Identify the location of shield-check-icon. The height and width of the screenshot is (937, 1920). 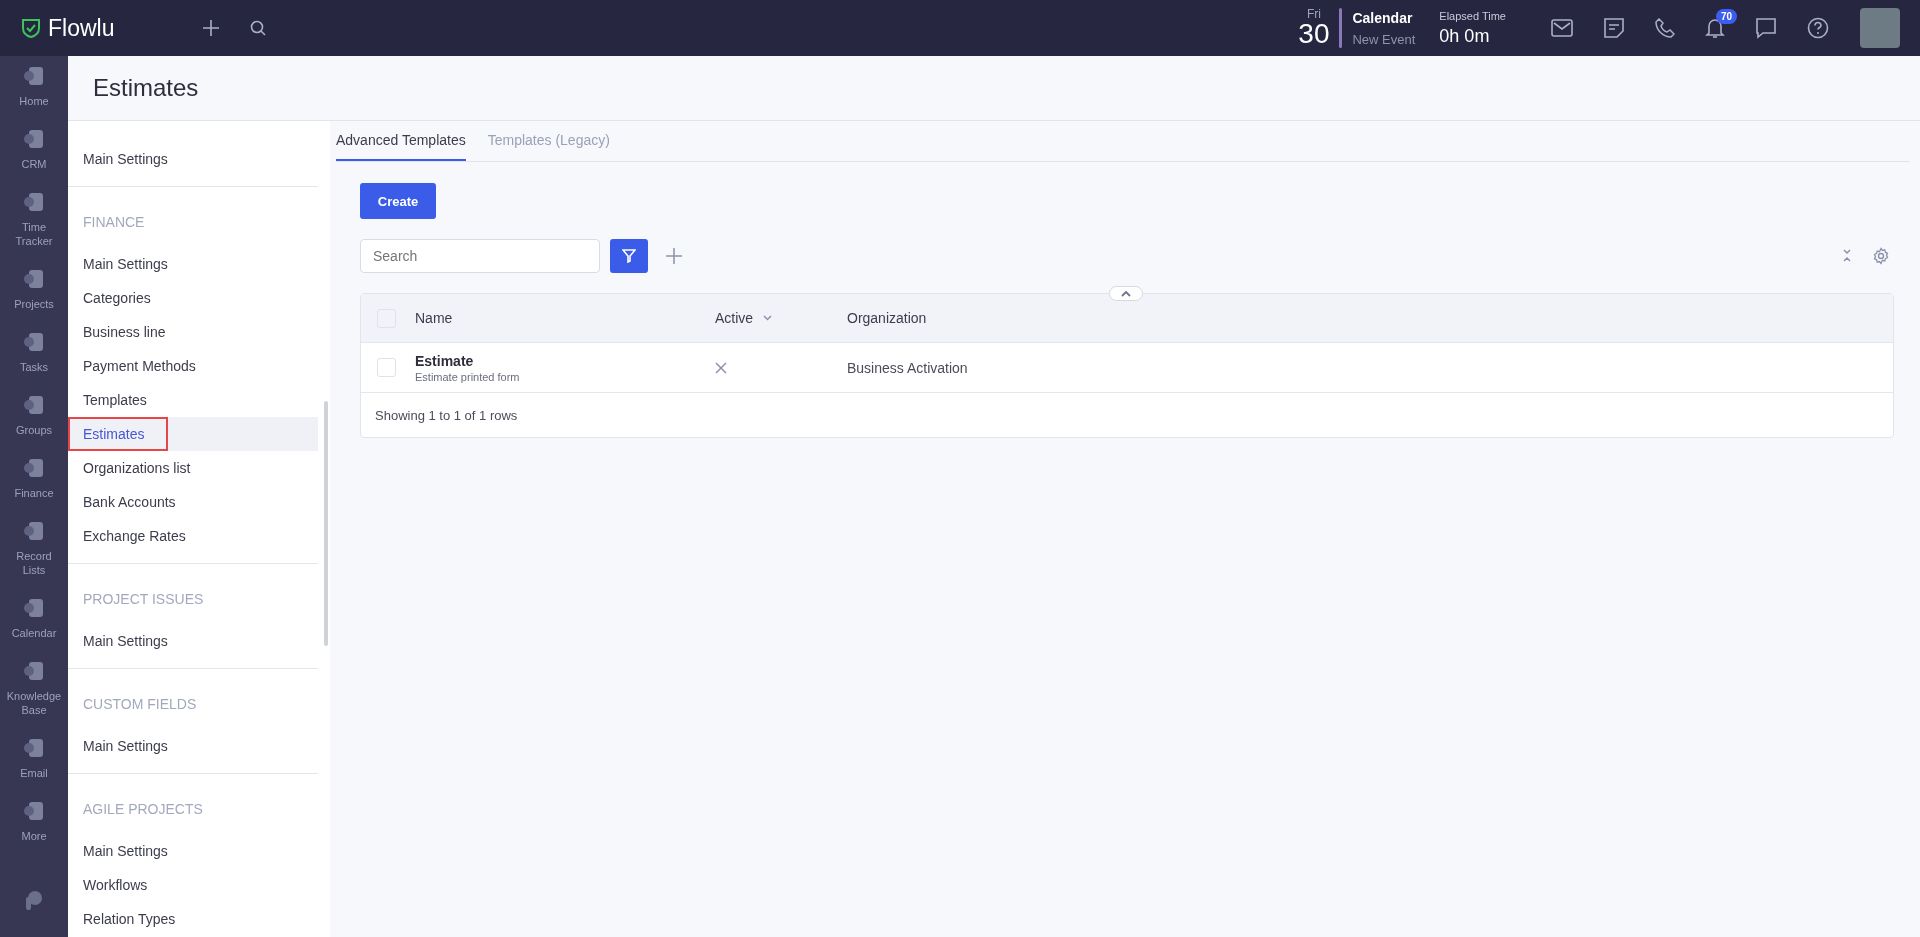
(31, 28).